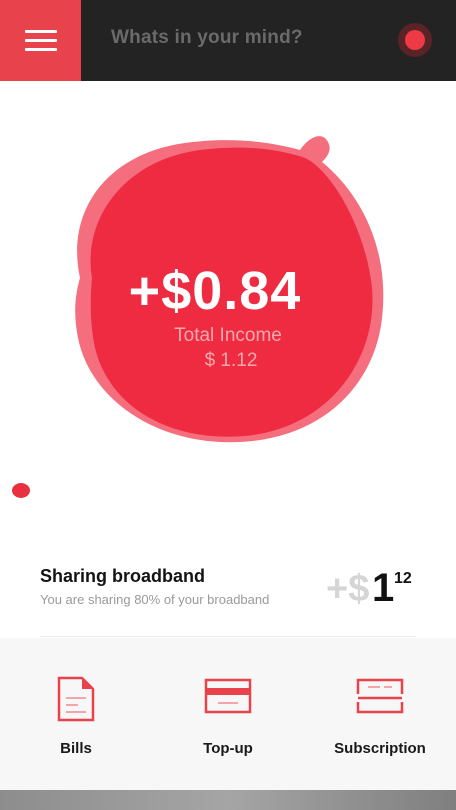 This screenshot has height=810, width=456. I want to click on nav-bills: Bills, so click(76, 714).